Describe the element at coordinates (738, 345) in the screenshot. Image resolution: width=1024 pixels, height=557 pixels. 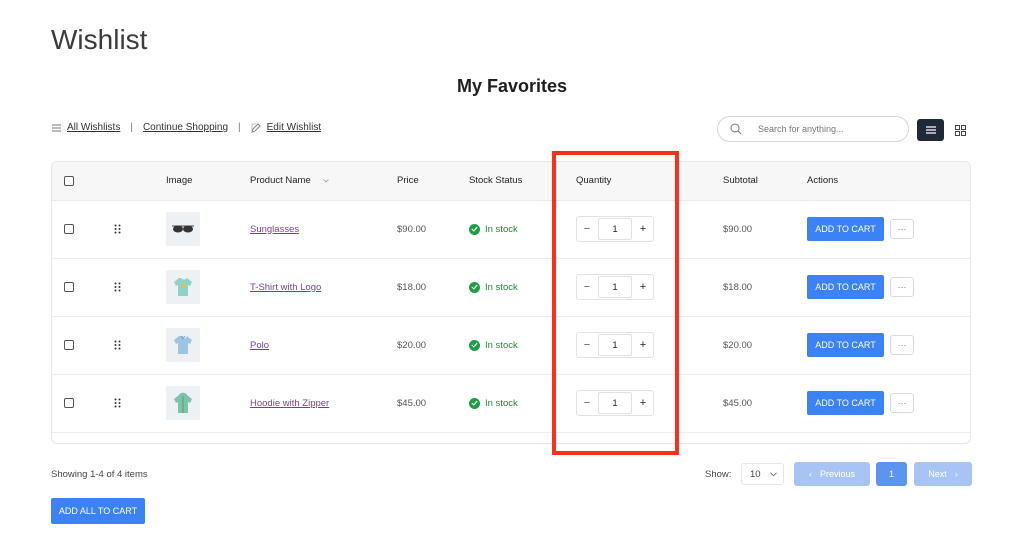
I see `subtotal: $20.00` at that location.